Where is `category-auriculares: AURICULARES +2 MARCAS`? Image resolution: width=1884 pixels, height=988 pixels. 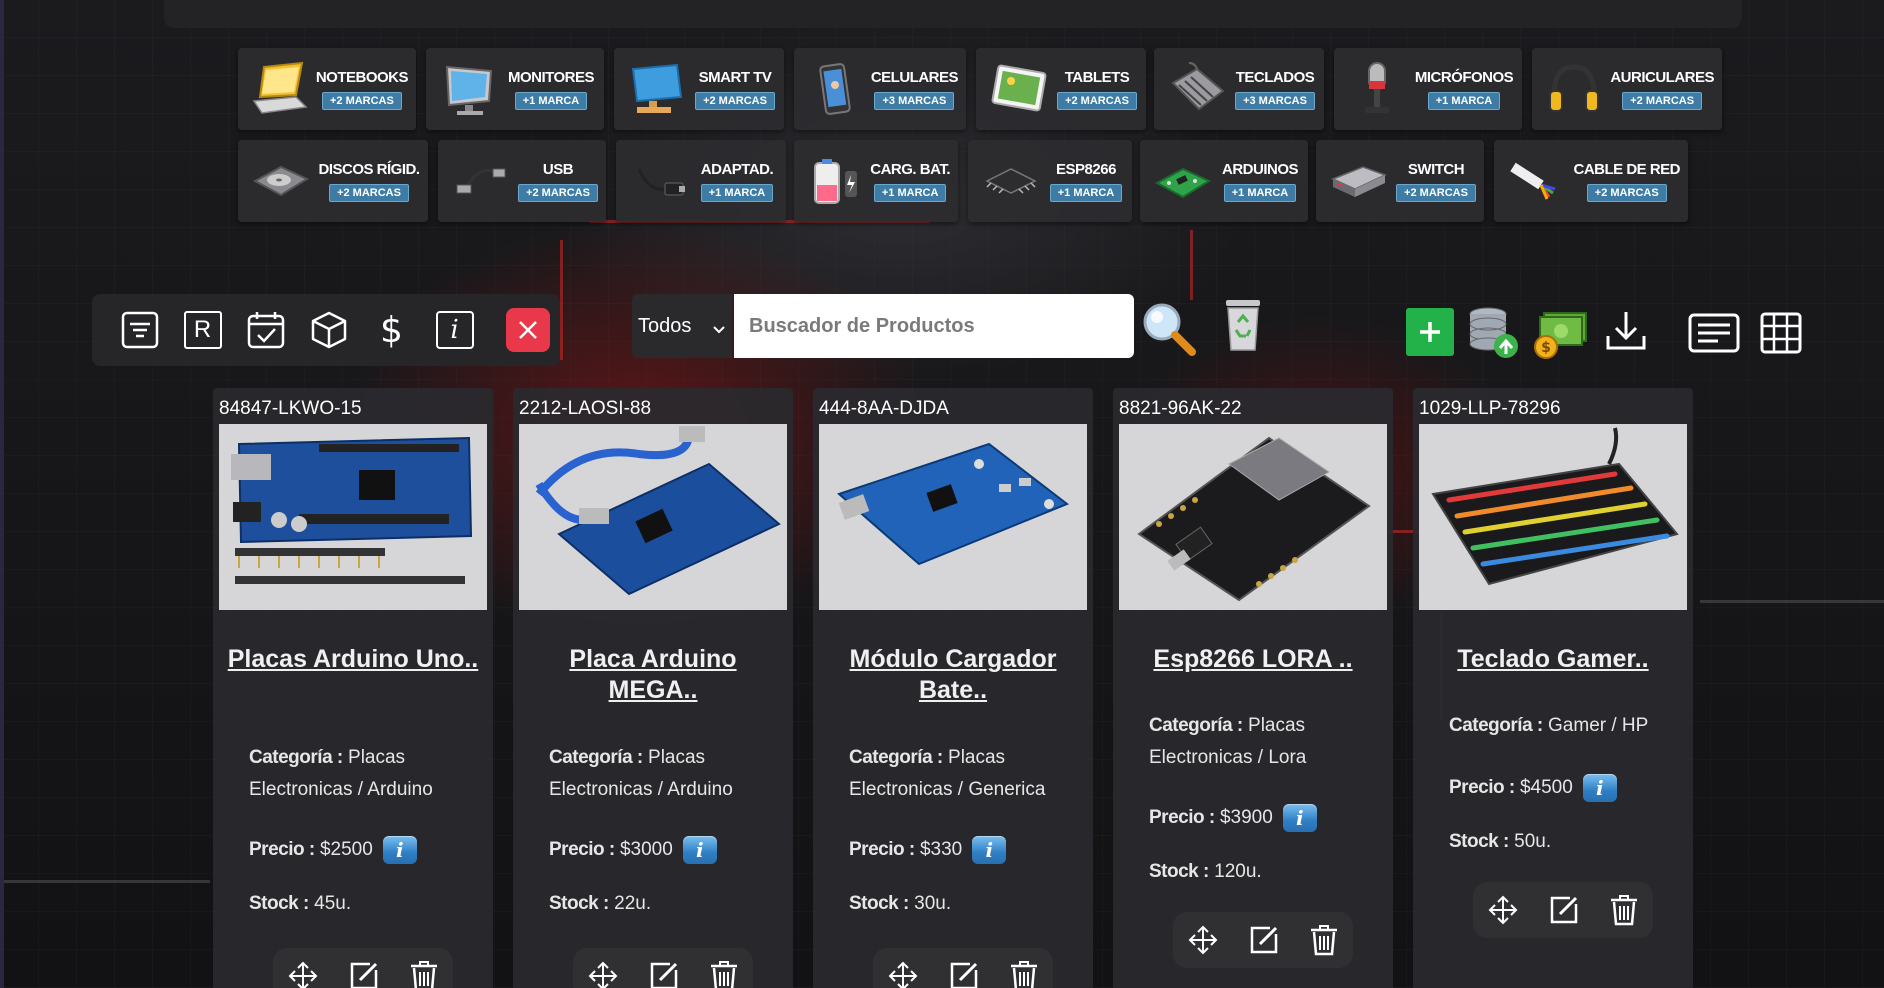 category-auriculares: AURICULARES +2 MARCAS is located at coordinates (1627, 89).